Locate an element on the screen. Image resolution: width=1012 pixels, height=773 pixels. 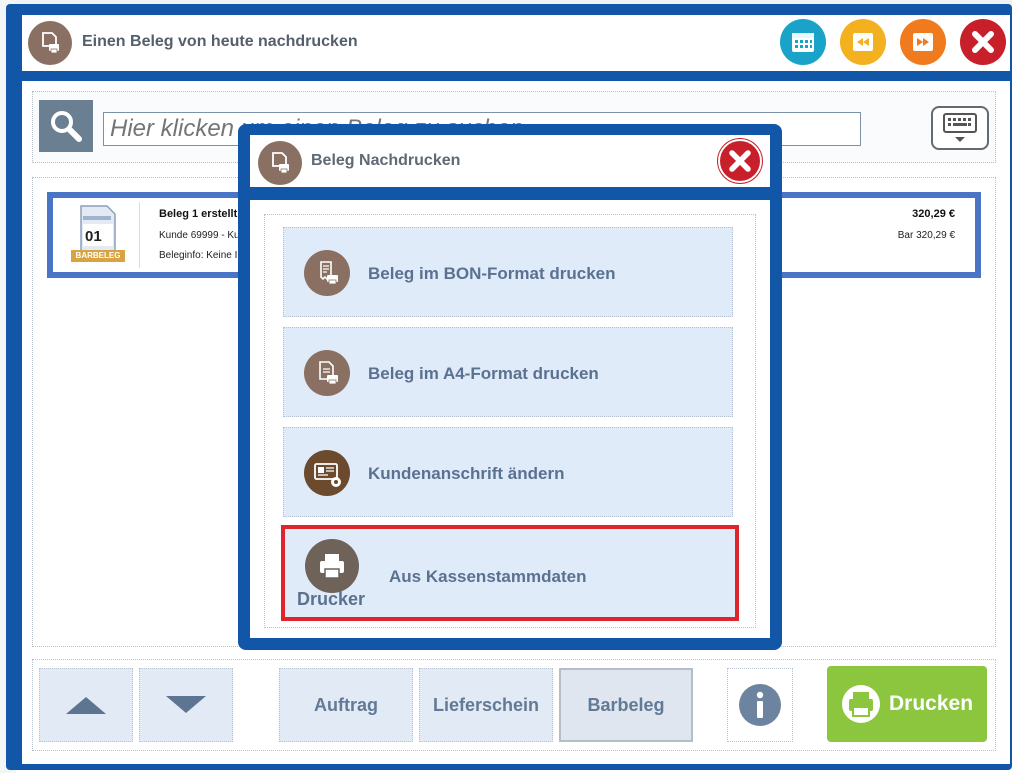
cash-receipt-document-icon: 01 BARBELEG is located at coordinates (96, 236).